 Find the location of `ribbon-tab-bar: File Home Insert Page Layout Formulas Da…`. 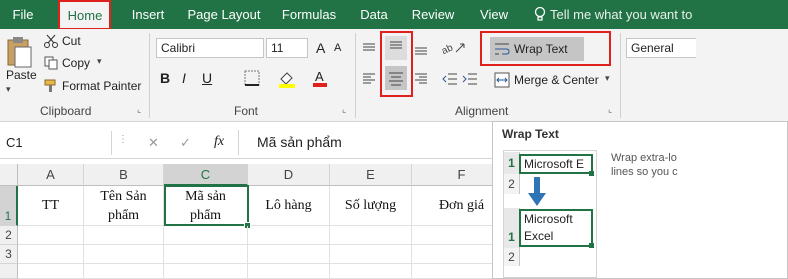

ribbon-tab-bar: File Home Insert Page Layout Formulas Da… is located at coordinates (394, 14).